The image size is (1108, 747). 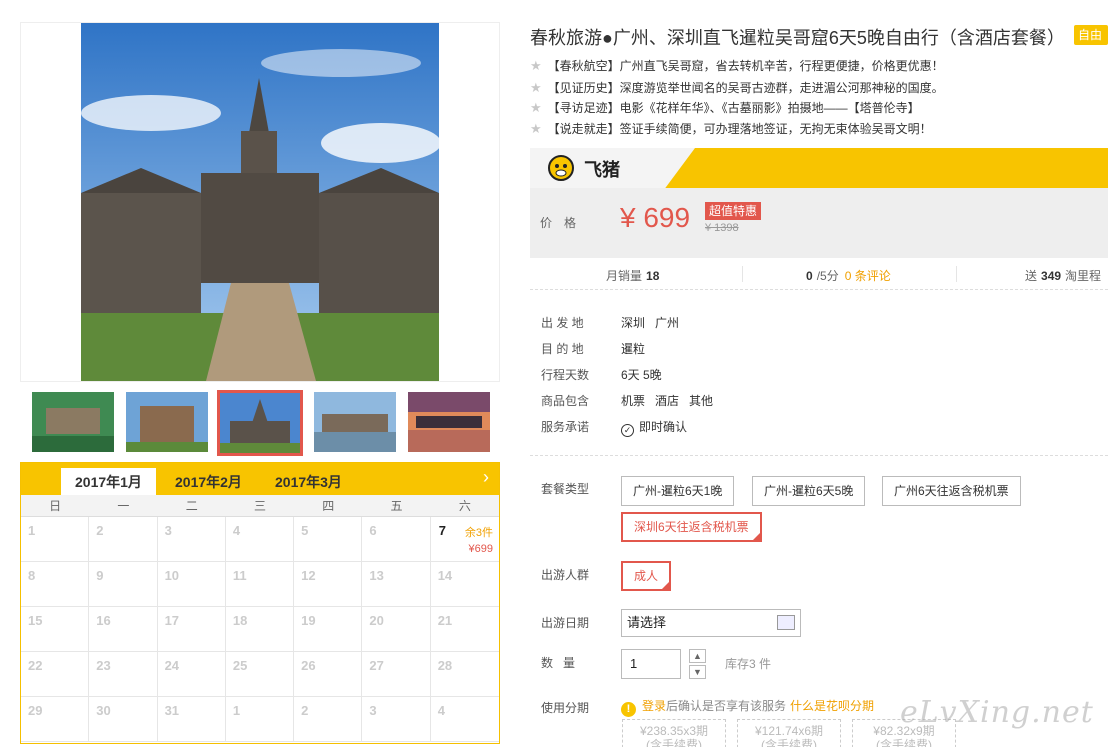 What do you see at coordinates (123, 674) in the screenshot?
I see `calendar-day-cell: 23` at bounding box center [123, 674].